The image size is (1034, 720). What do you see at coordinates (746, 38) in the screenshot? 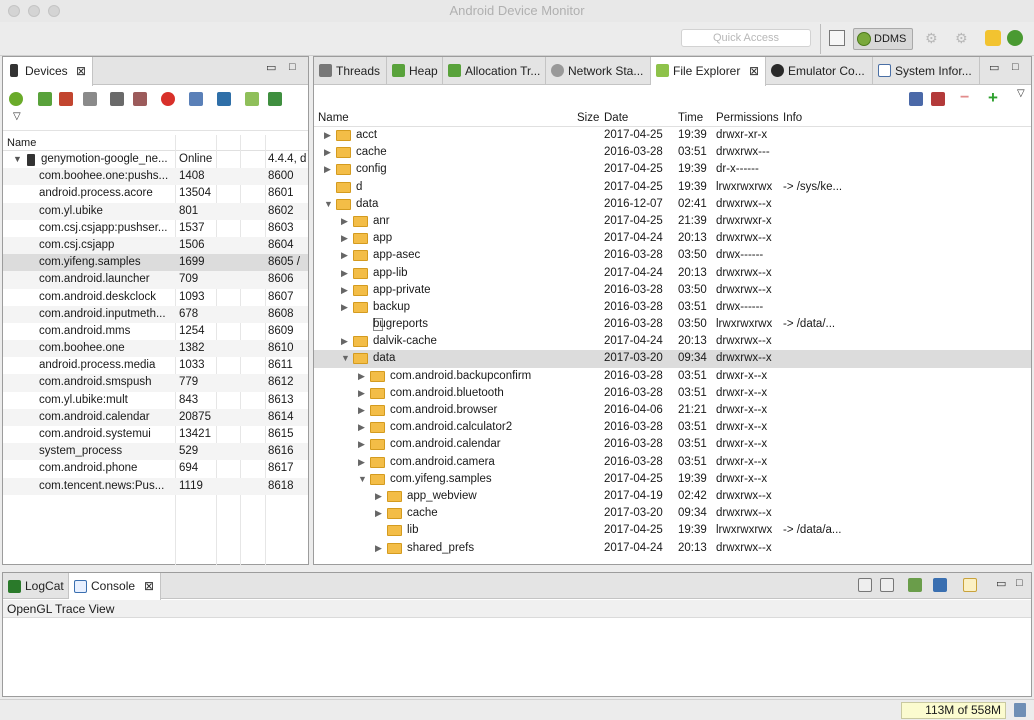
I see `quick-access-field: Quick Access` at bounding box center [746, 38].